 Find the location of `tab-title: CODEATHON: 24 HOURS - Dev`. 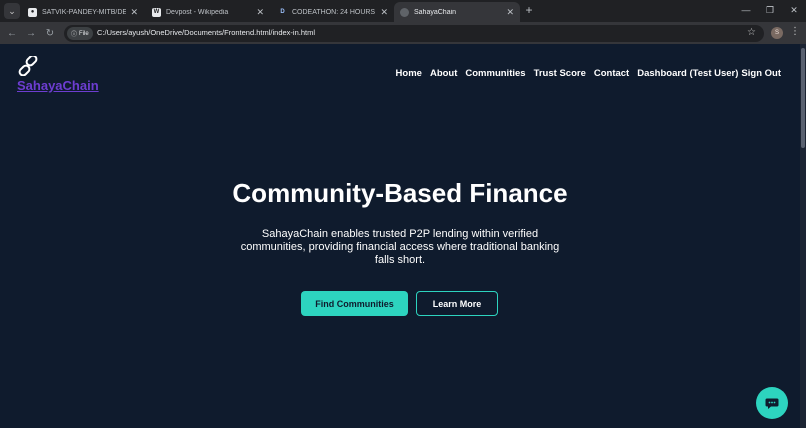

tab-title: CODEATHON: 24 HOURS - Dev is located at coordinates (334, 12).